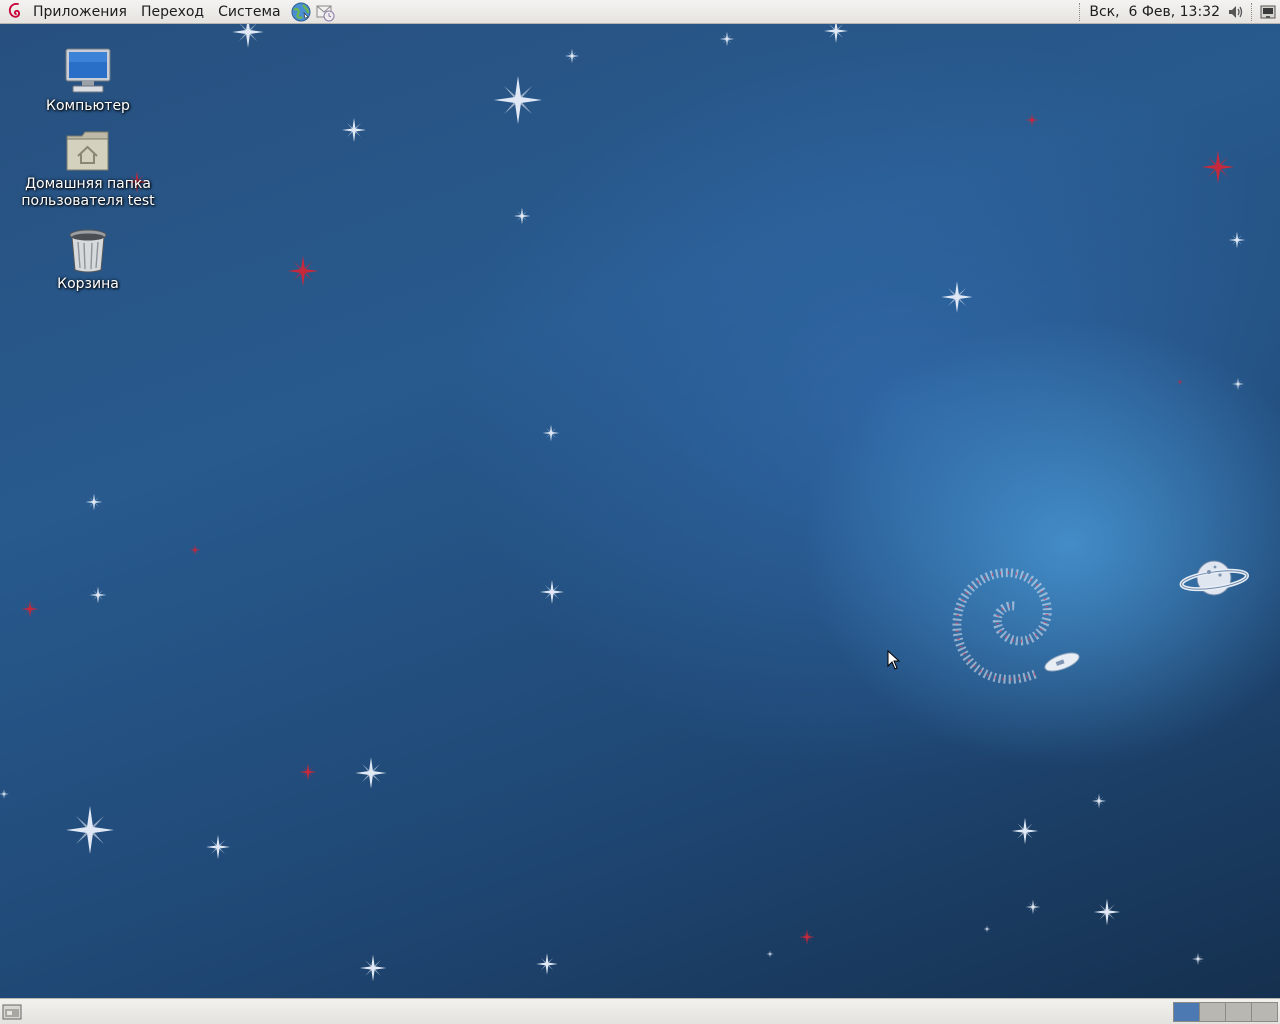 Image resolution: width=1280 pixels, height=1024 pixels. Describe the element at coordinates (325, 12) in the screenshot. I see `mail-client-icon` at that location.